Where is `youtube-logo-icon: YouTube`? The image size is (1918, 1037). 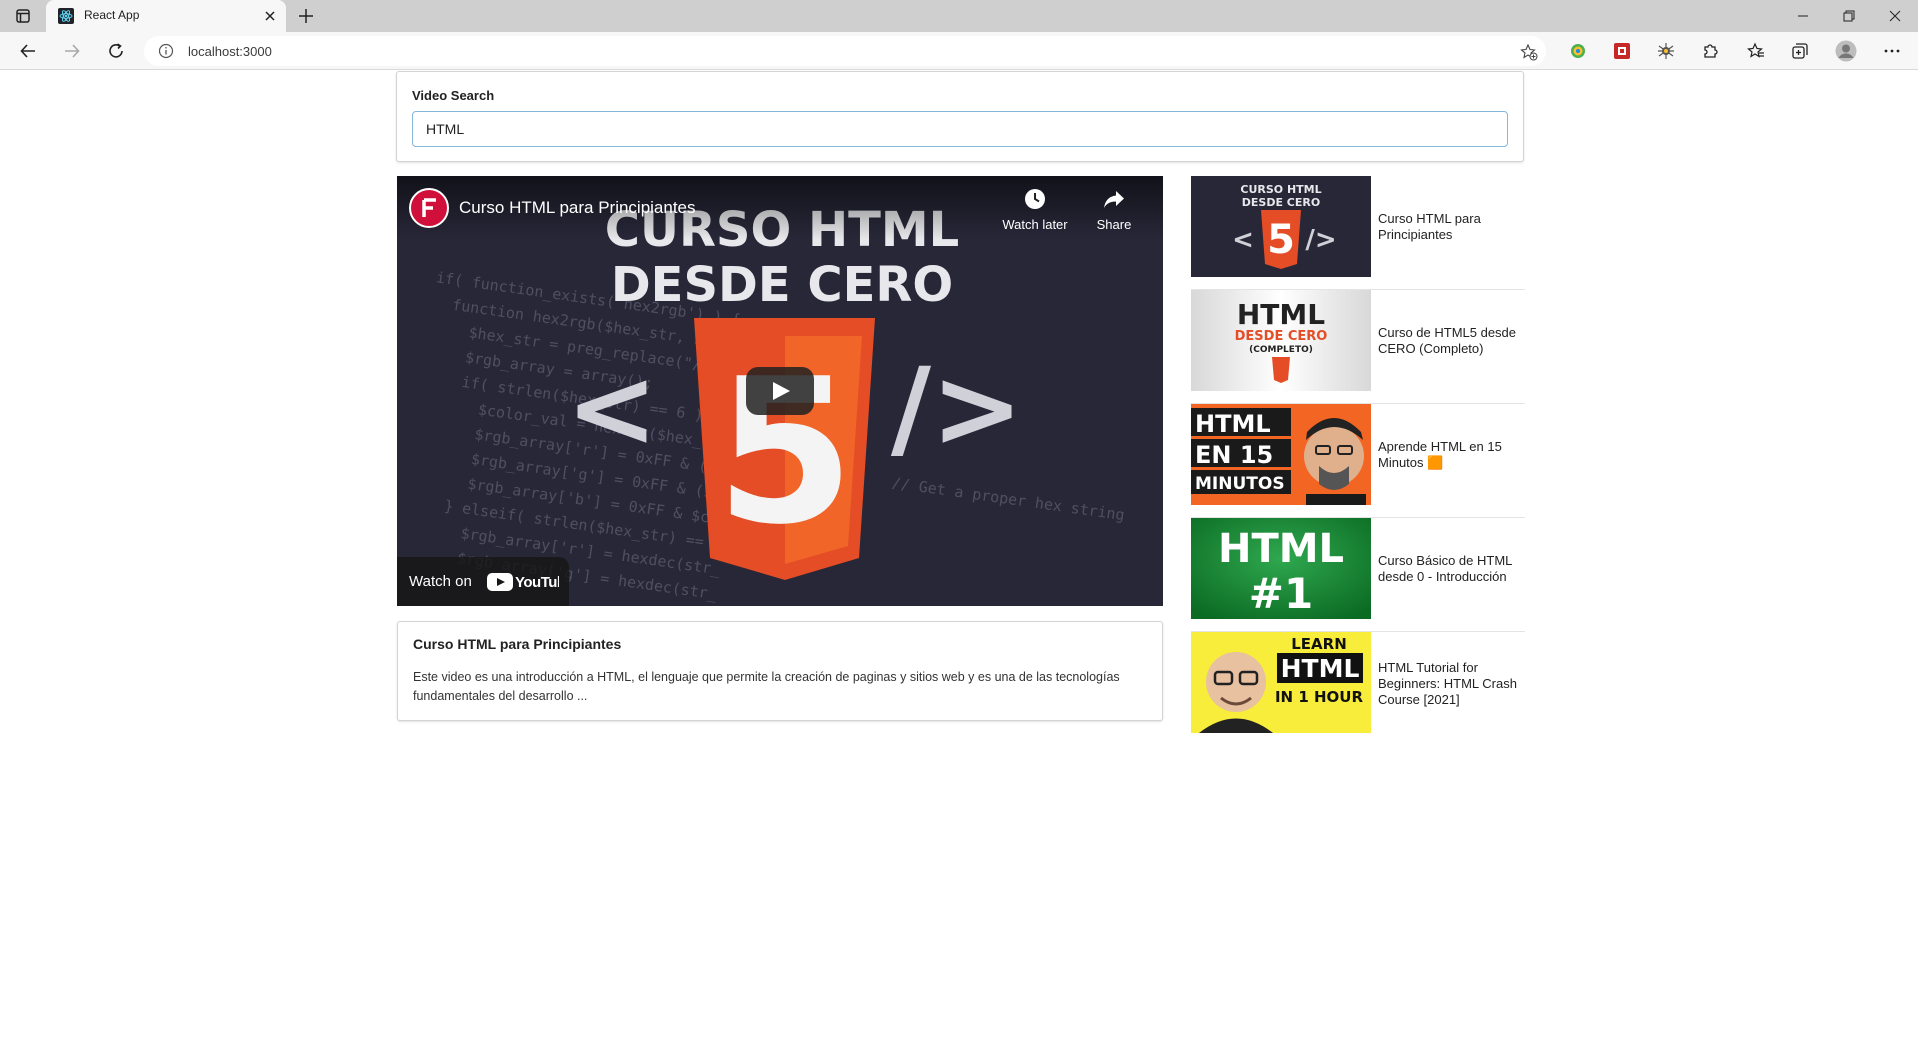
youtube-logo-icon: YouTube is located at coordinates (523, 582).